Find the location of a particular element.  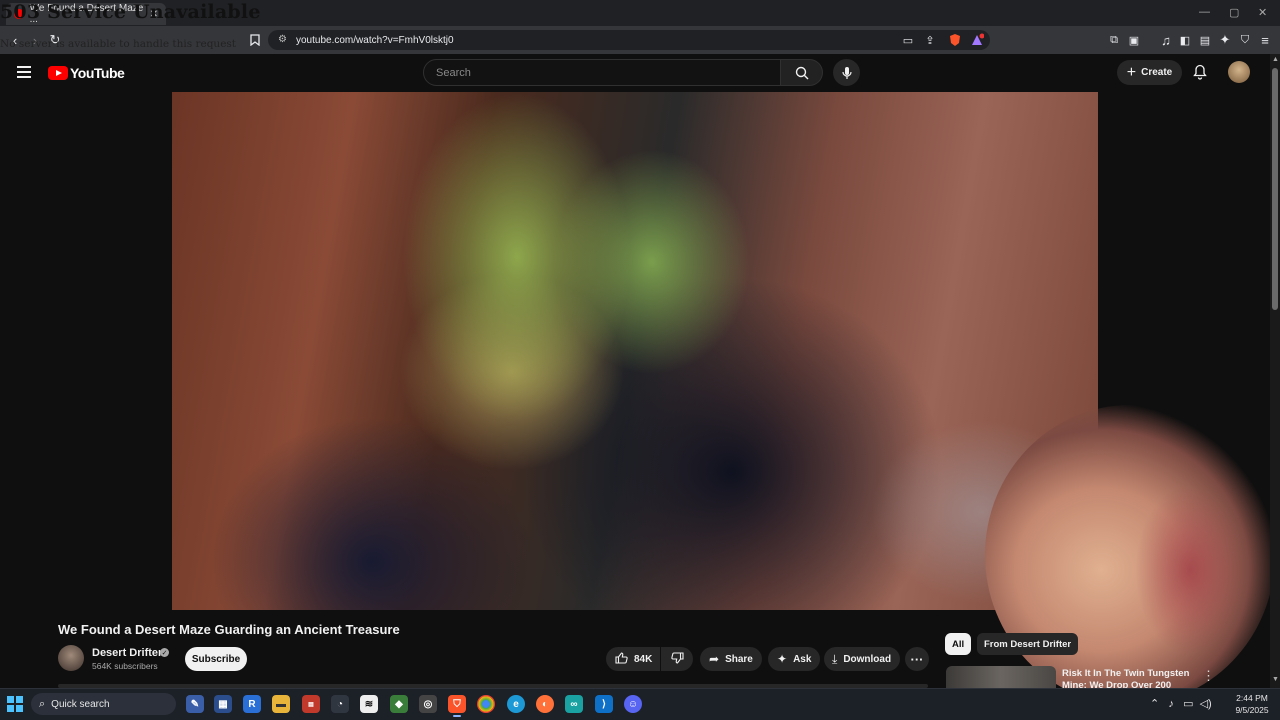

firefox-icon: ◐ is located at coordinates (545, 704).